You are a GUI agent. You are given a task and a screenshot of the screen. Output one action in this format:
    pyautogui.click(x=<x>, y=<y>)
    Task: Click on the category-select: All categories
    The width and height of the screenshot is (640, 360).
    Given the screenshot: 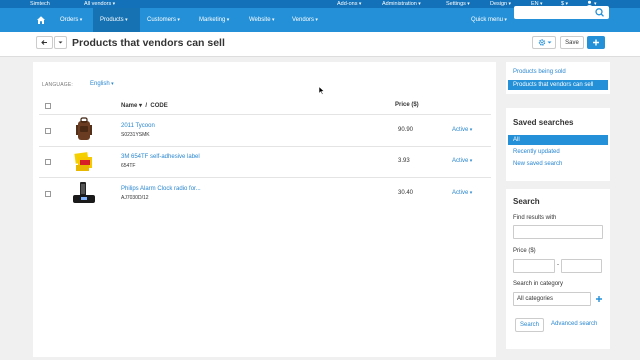 What is the action you would take?
    pyautogui.click(x=552, y=299)
    